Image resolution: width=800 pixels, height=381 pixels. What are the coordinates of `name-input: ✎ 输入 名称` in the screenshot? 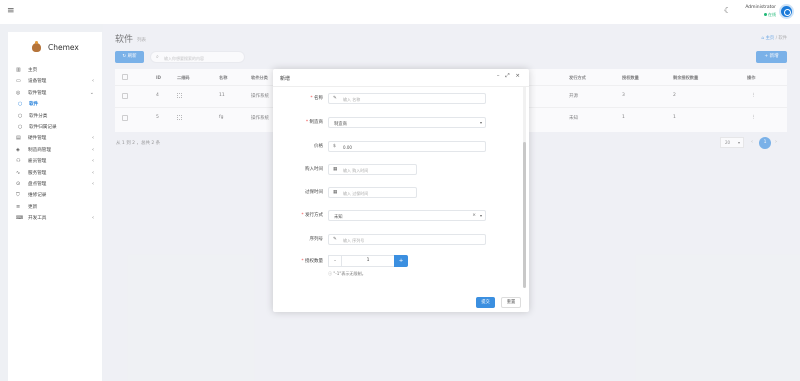 It's located at (407, 98).